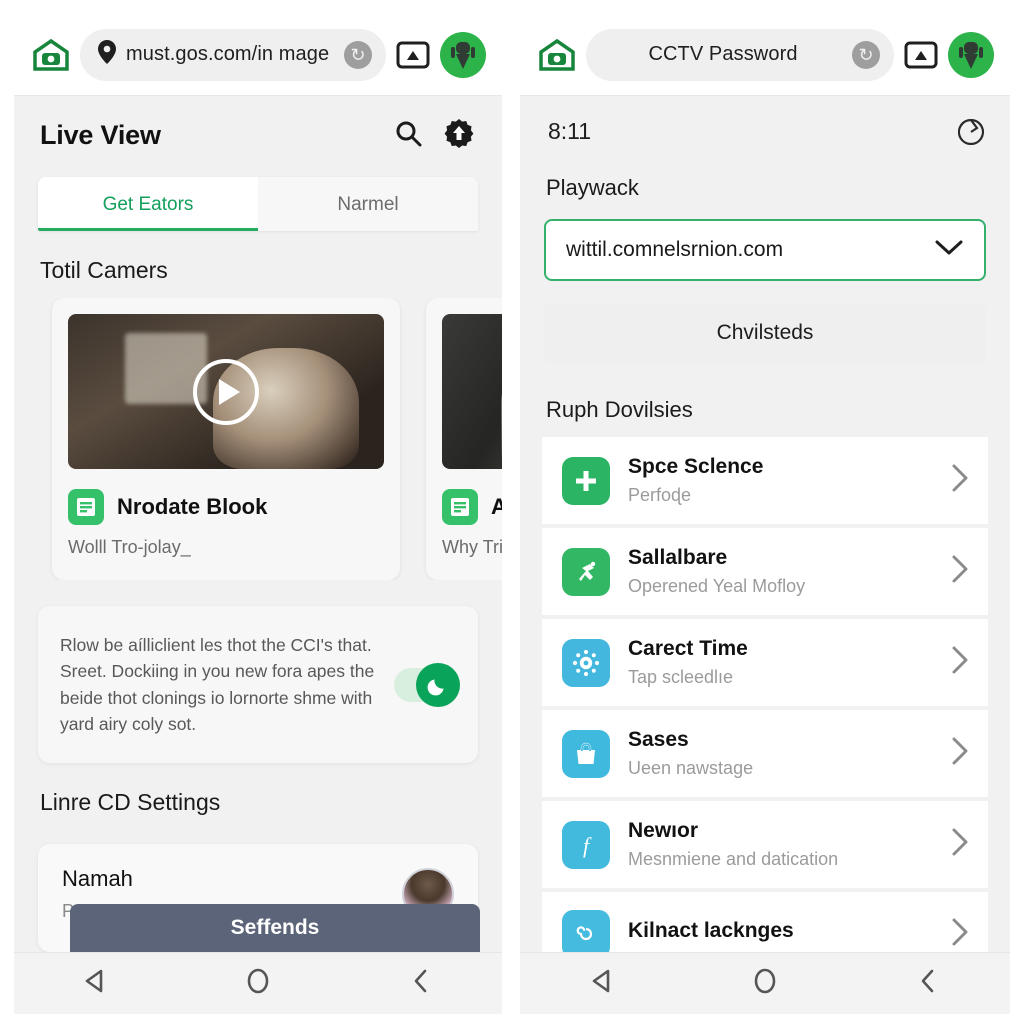 This screenshot has width=1024, height=1024. What do you see at coordinates (472, 547) in the screenshot?
I see `camera-card-subtitle: Why Tris` at bounding box center [472, 547].